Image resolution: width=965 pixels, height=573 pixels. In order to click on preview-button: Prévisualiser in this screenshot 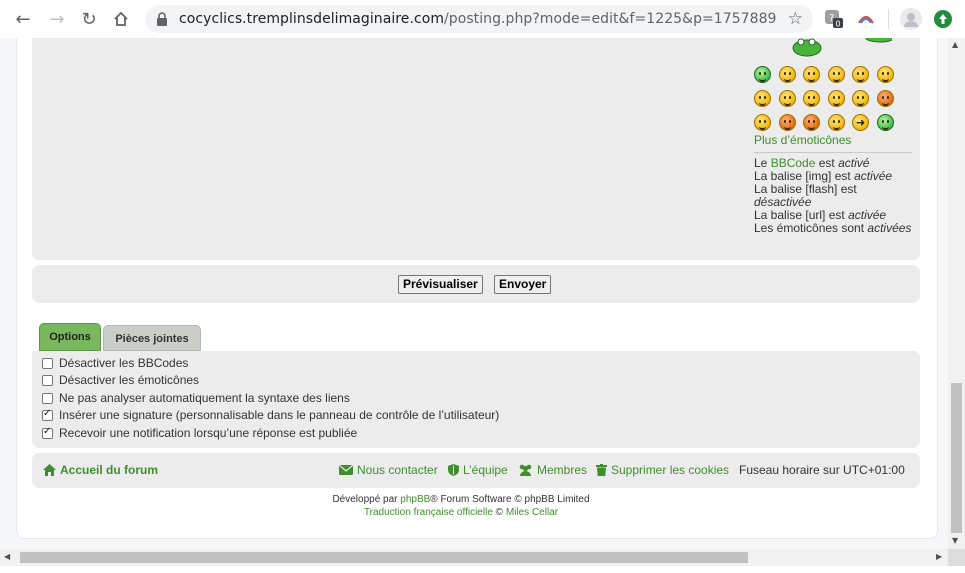, I will do `click(440, 284)`.